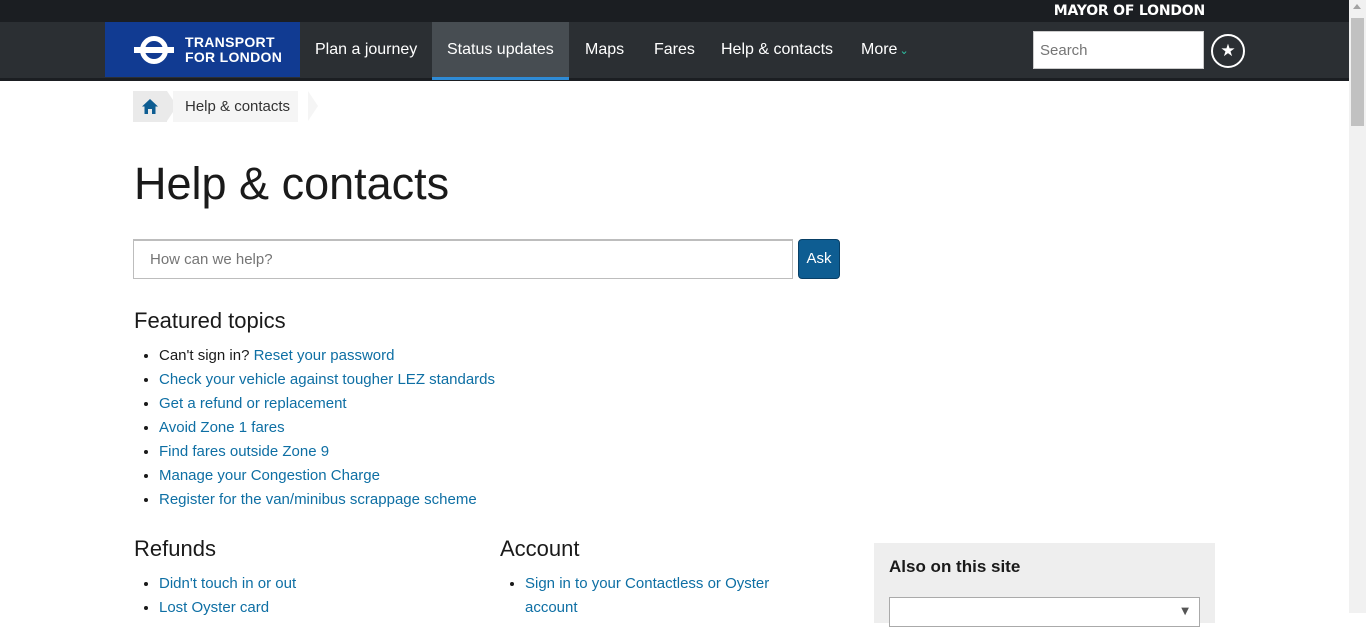 This screenshot has width=1366, height=627. Describe the element at coordinates (175, 548) in the screenshot. I see `refunds-heading: Refunds` at that location.